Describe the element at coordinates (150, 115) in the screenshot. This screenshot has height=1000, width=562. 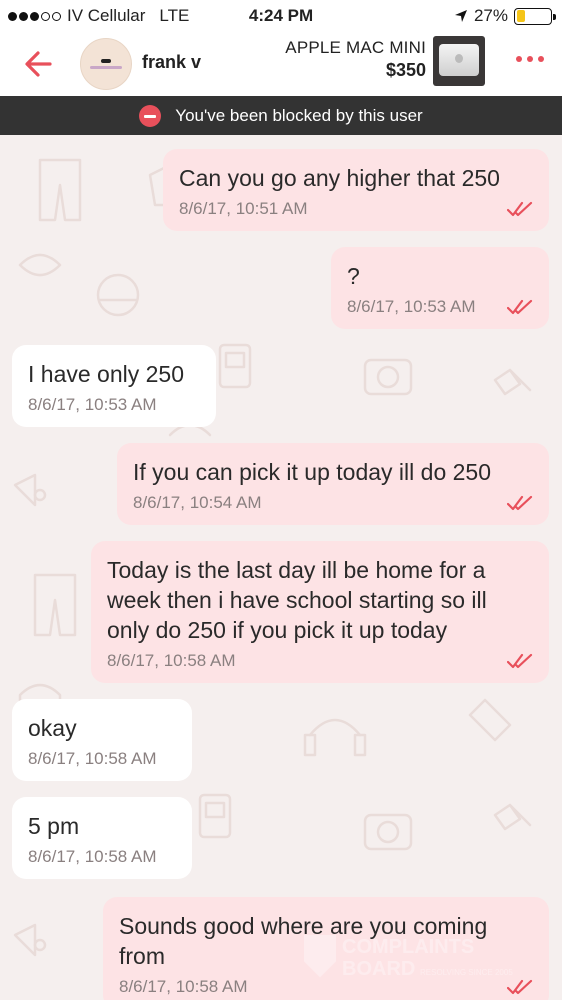
I see `blocked-icon` at that location.